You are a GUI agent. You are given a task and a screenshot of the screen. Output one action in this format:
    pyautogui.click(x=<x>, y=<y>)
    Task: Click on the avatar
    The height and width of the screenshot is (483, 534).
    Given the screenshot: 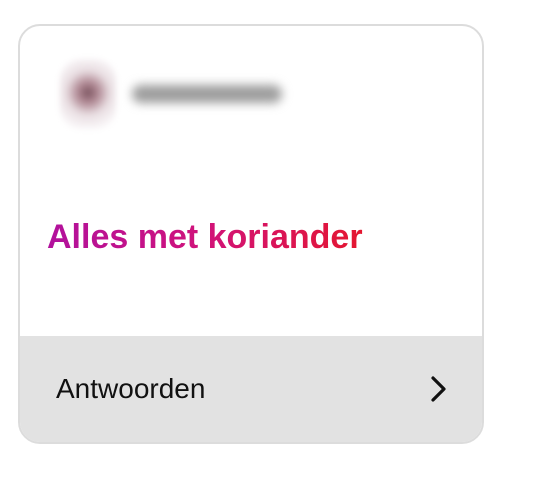 What is the action you would take?
    pyautogui.click(x=88, y=94)
    